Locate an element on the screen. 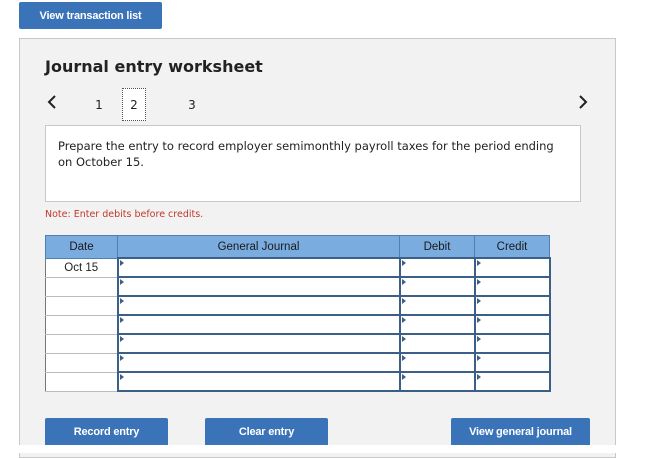 This screenshot has height=458, width=671. chevron-right-icon is located at coordinates (583, 102).